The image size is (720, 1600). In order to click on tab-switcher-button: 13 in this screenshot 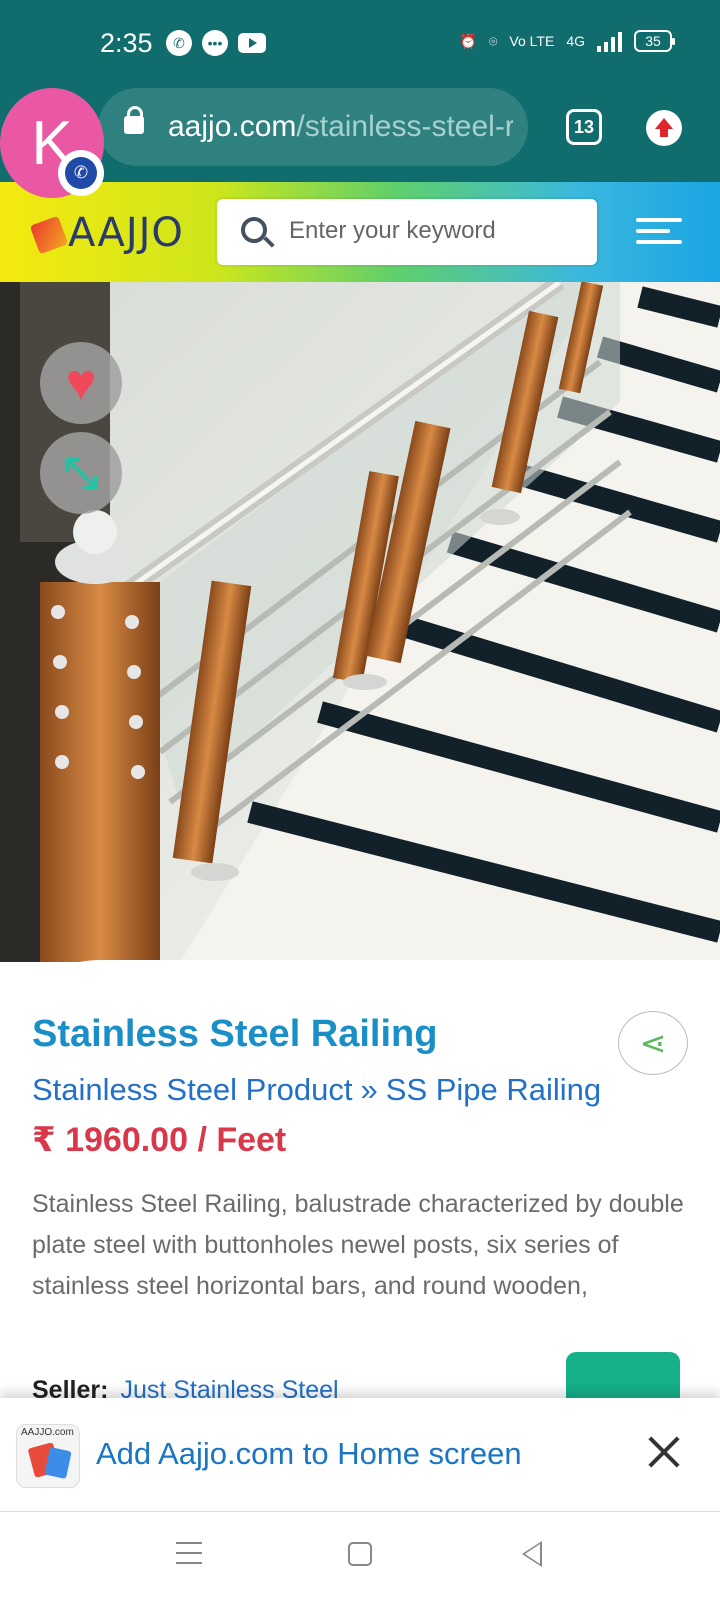, I will do `click(584, 127)`.